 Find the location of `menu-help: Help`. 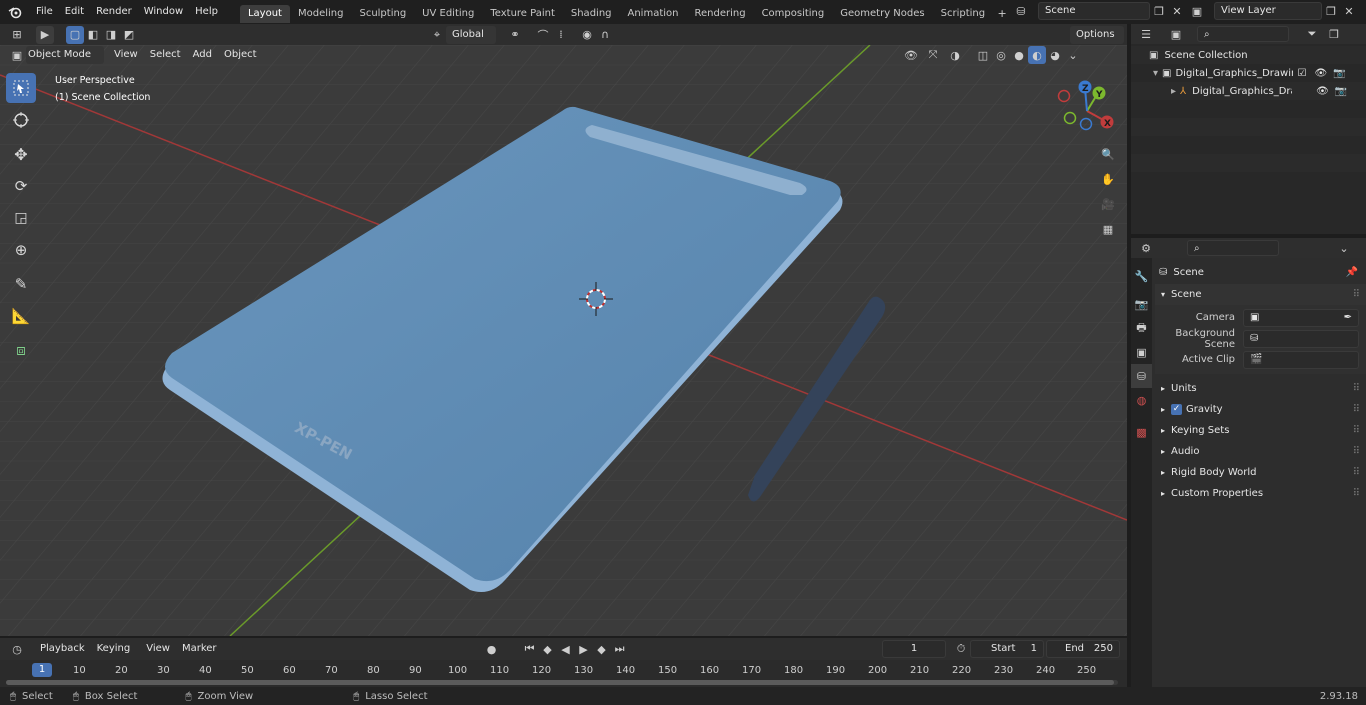

menu-help: Help is located at coordinates (206, 12).